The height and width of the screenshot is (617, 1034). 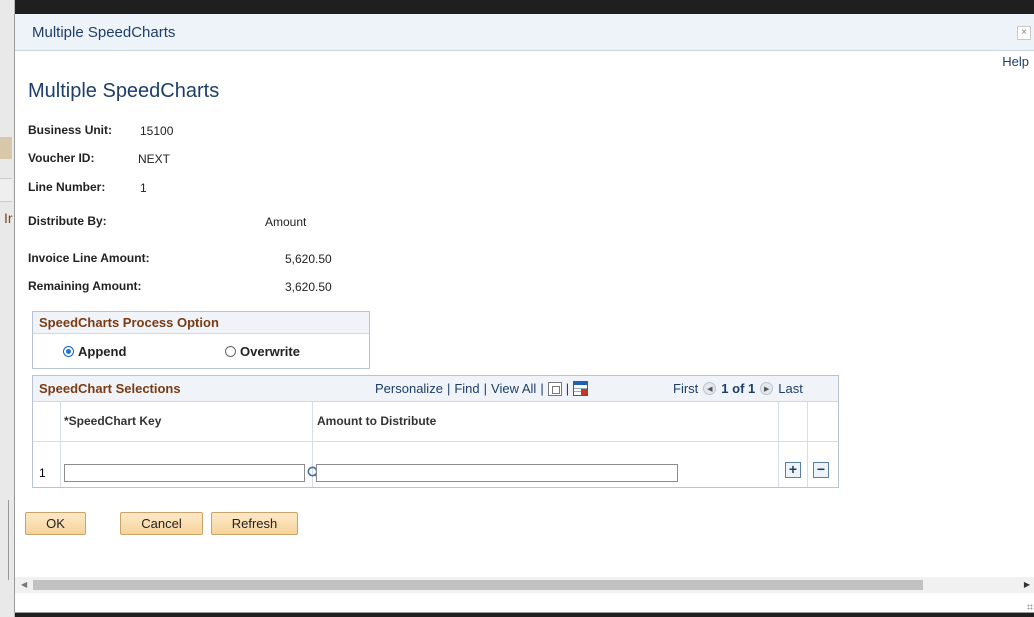 What do you see at coordinates (161, 523) in the screenshot?
I see `cancel-button: Cancel` at bounding box center [161, 523].